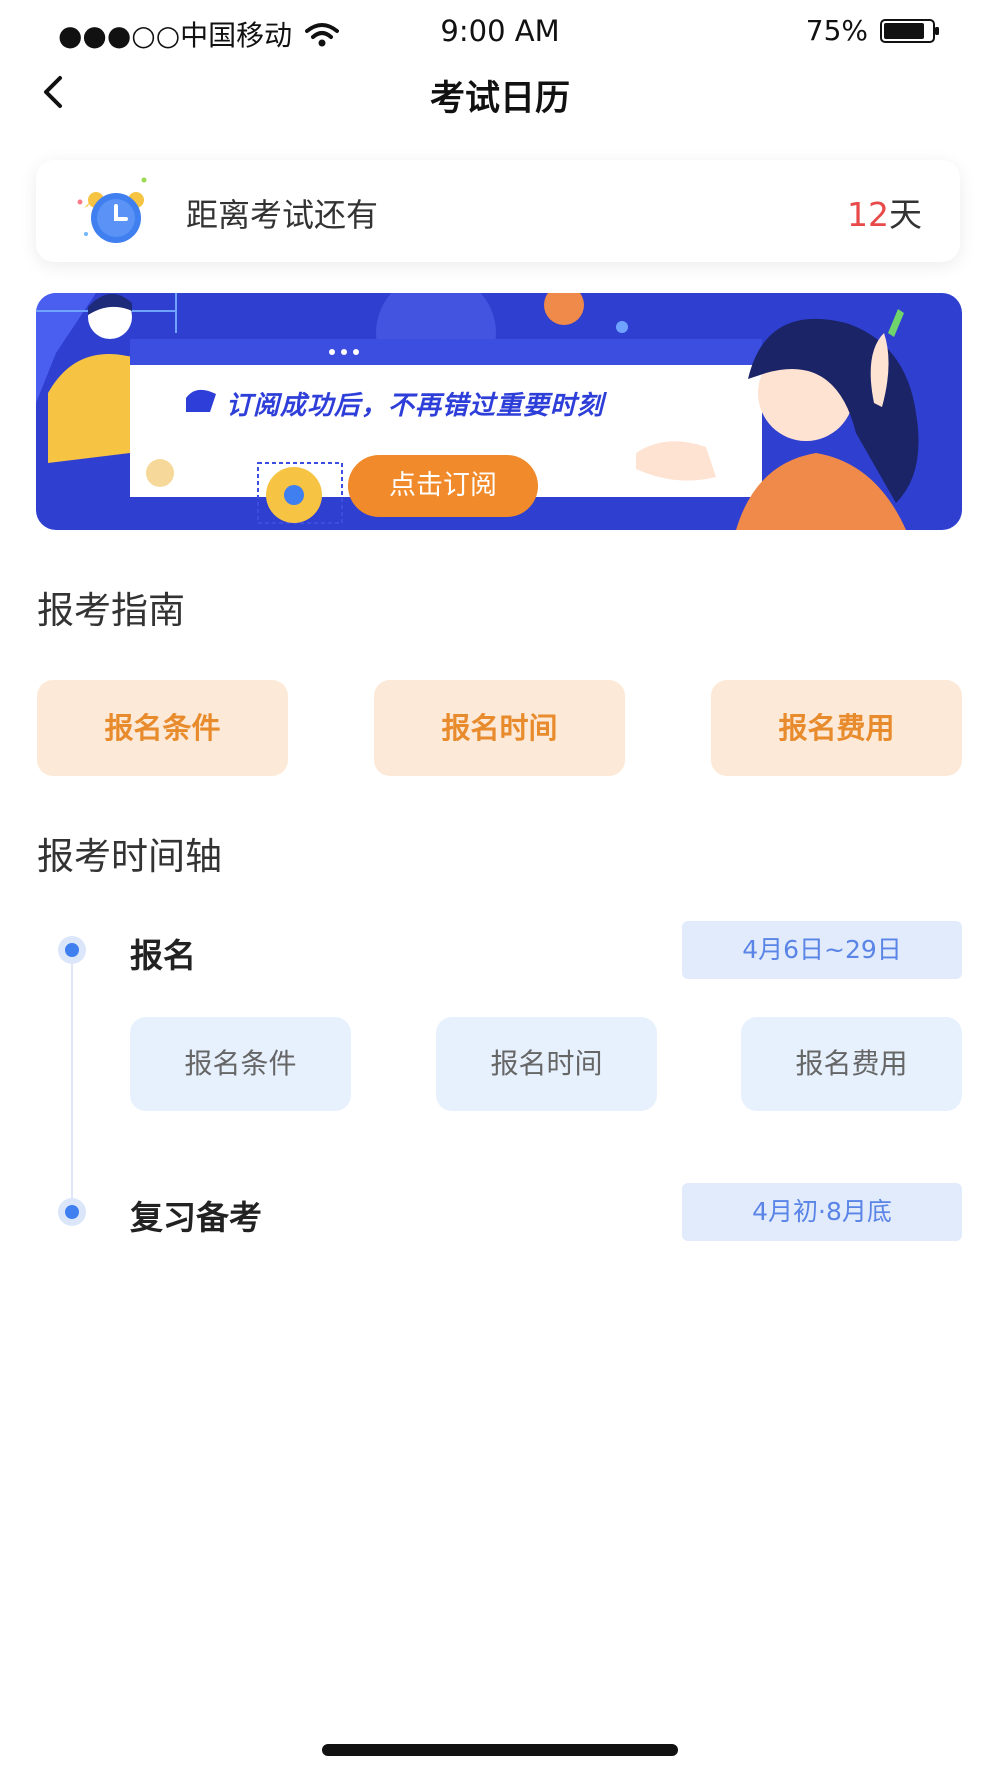 The width and height of the screenshot is (1000, 1778). What do you see at coordinates (500, 1750) in the screenshot?
I see `home-indicator` at bounding box center [500, 1750].